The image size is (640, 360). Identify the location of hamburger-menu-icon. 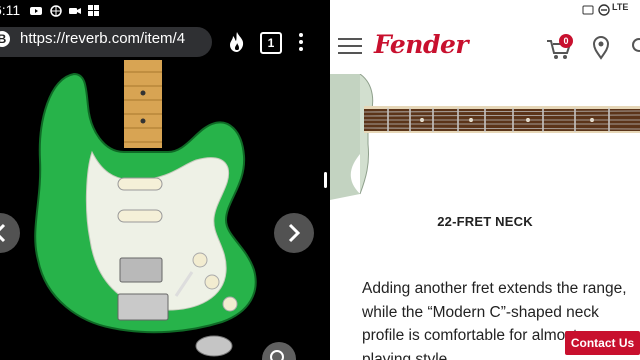
(350, 46).